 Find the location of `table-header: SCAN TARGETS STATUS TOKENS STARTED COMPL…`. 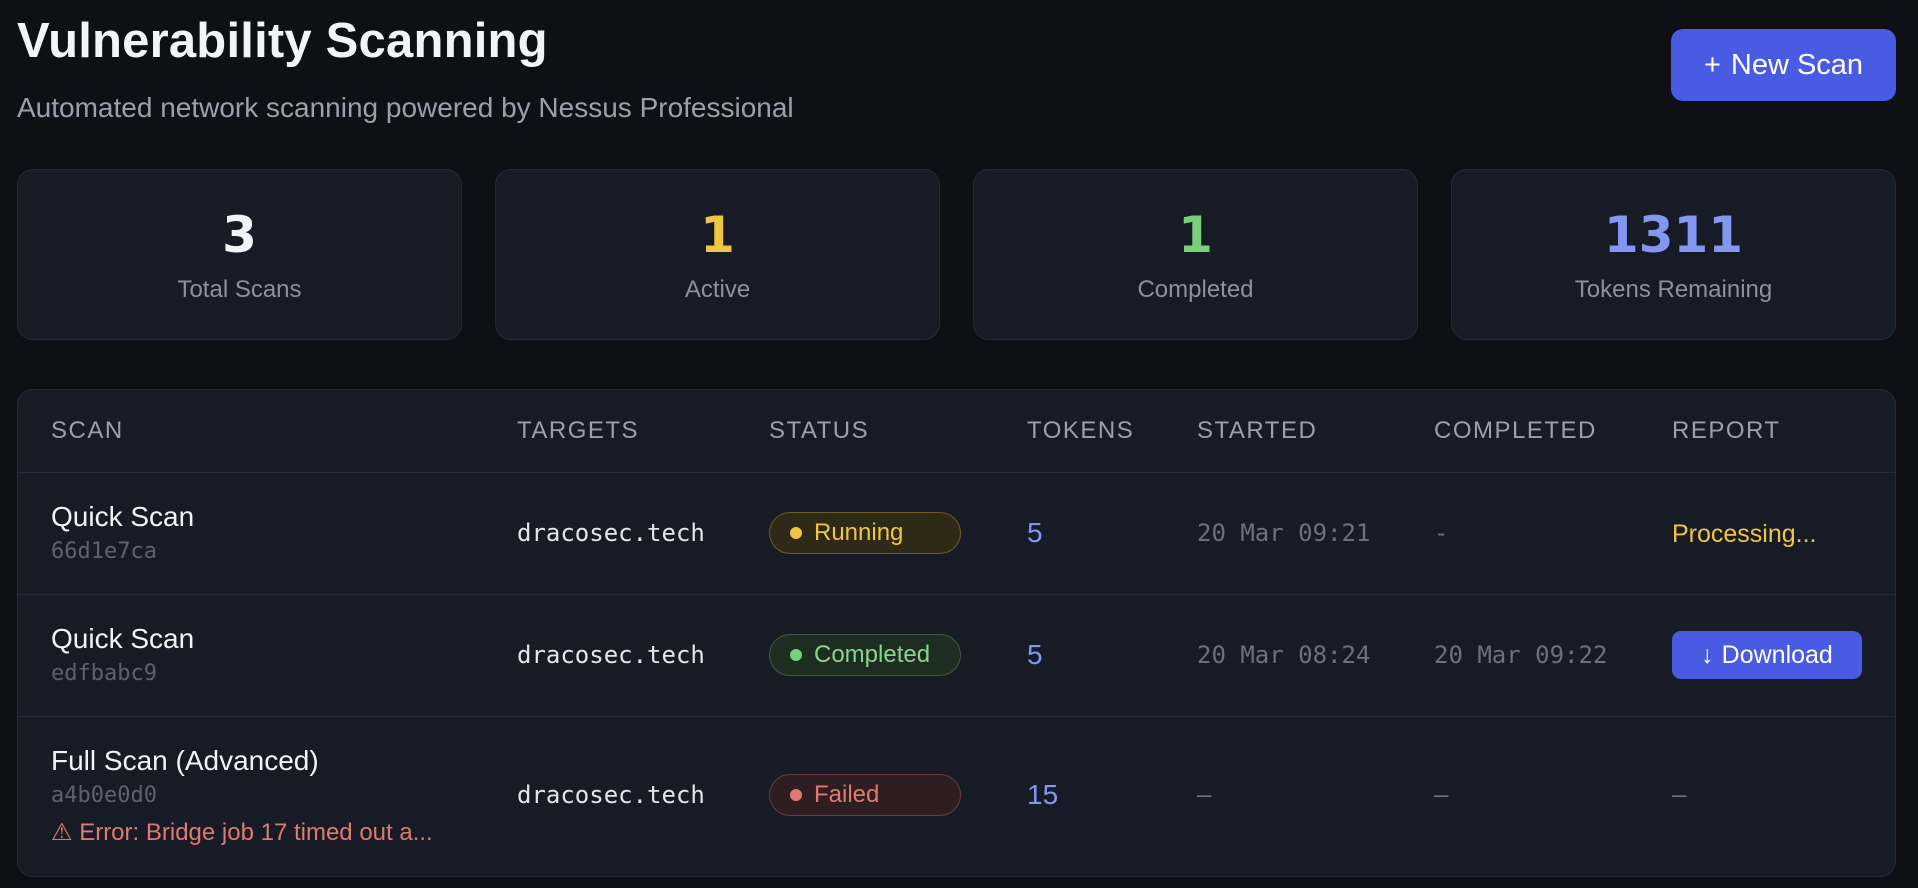

table-header: SCAN TARGETS STATUS TOKENS STARTED COMPL… is located at coordinates (956, 431).